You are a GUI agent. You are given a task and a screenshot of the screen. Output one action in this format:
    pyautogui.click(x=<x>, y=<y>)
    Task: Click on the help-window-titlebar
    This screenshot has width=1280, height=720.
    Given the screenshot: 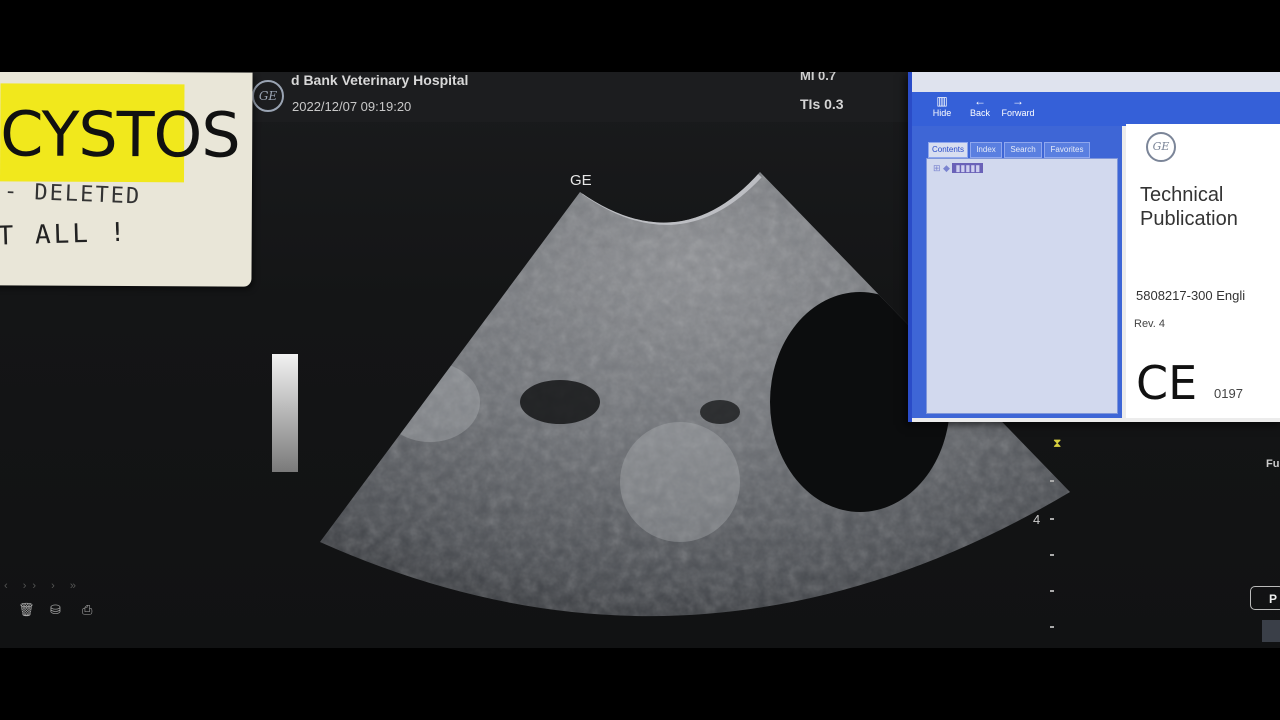 What is the action you would take?
    pyautogui.click(x=1096, y=82)
    